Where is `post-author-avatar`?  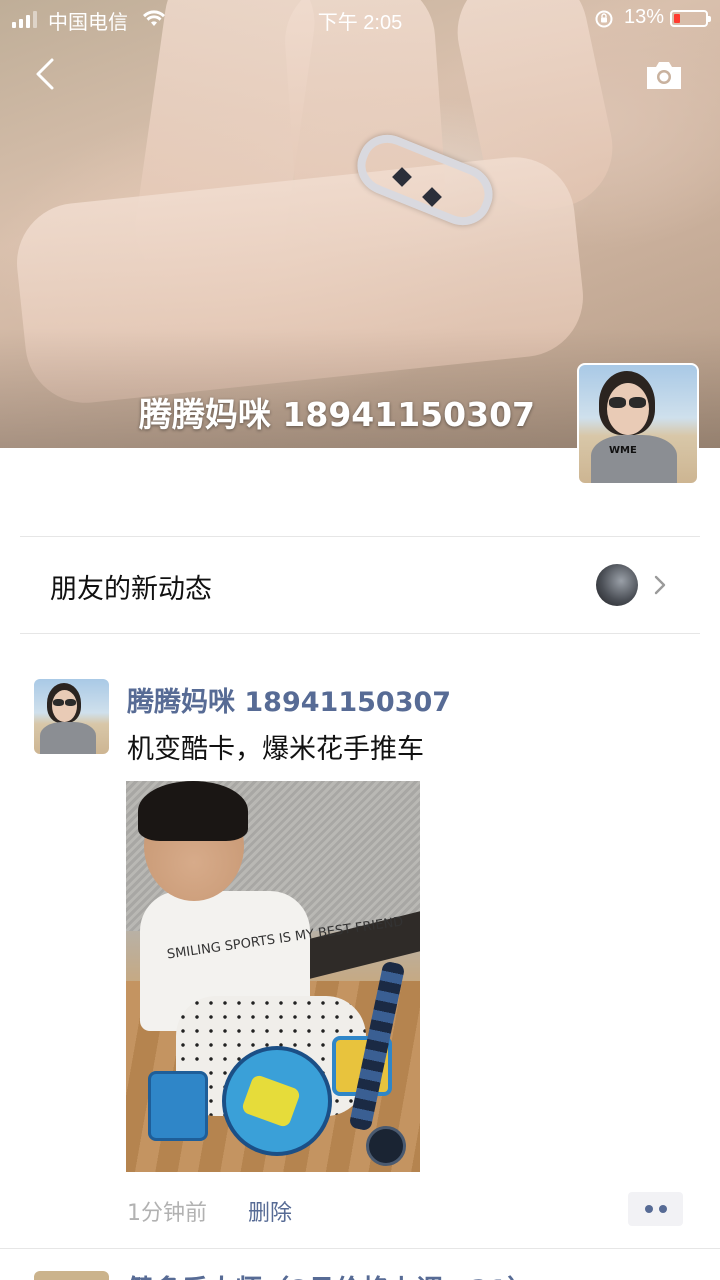
post-author-avatar is located at coordinates (71, 716).